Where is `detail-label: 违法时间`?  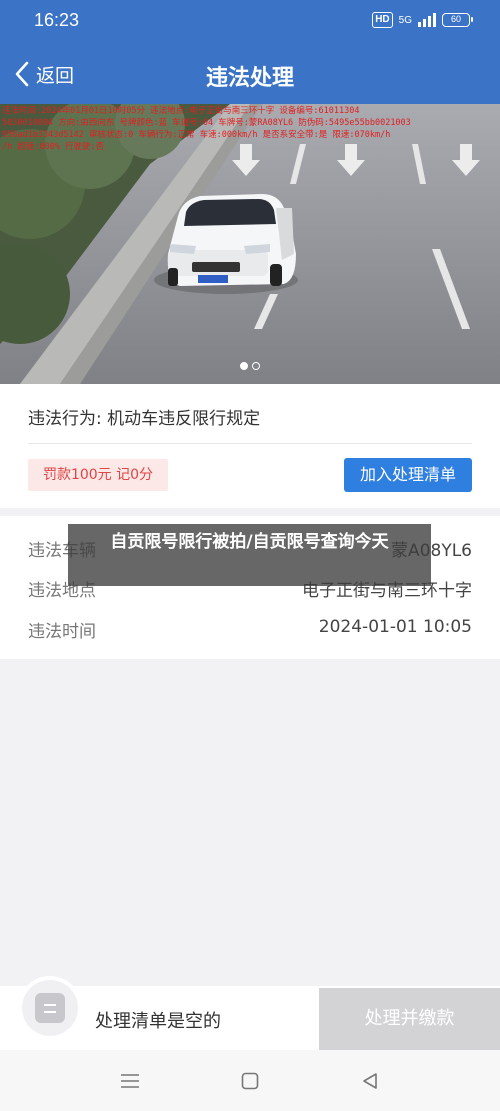
detail-label: 违法时间 is located at coordinates (62, 632).